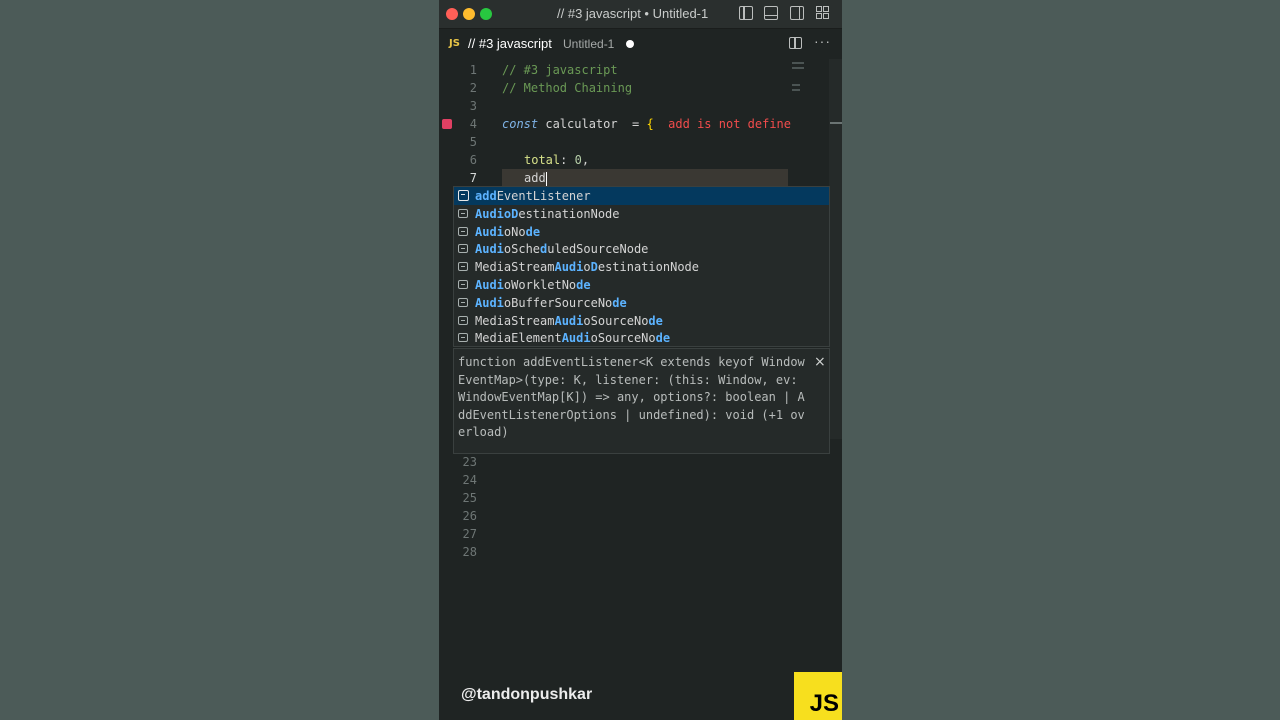 Image resolution: width=1280 pixels, height=720 pixels. Describe the element at coordinates (469, 480) in the screenshot. I see `line-number: 24` at that location.